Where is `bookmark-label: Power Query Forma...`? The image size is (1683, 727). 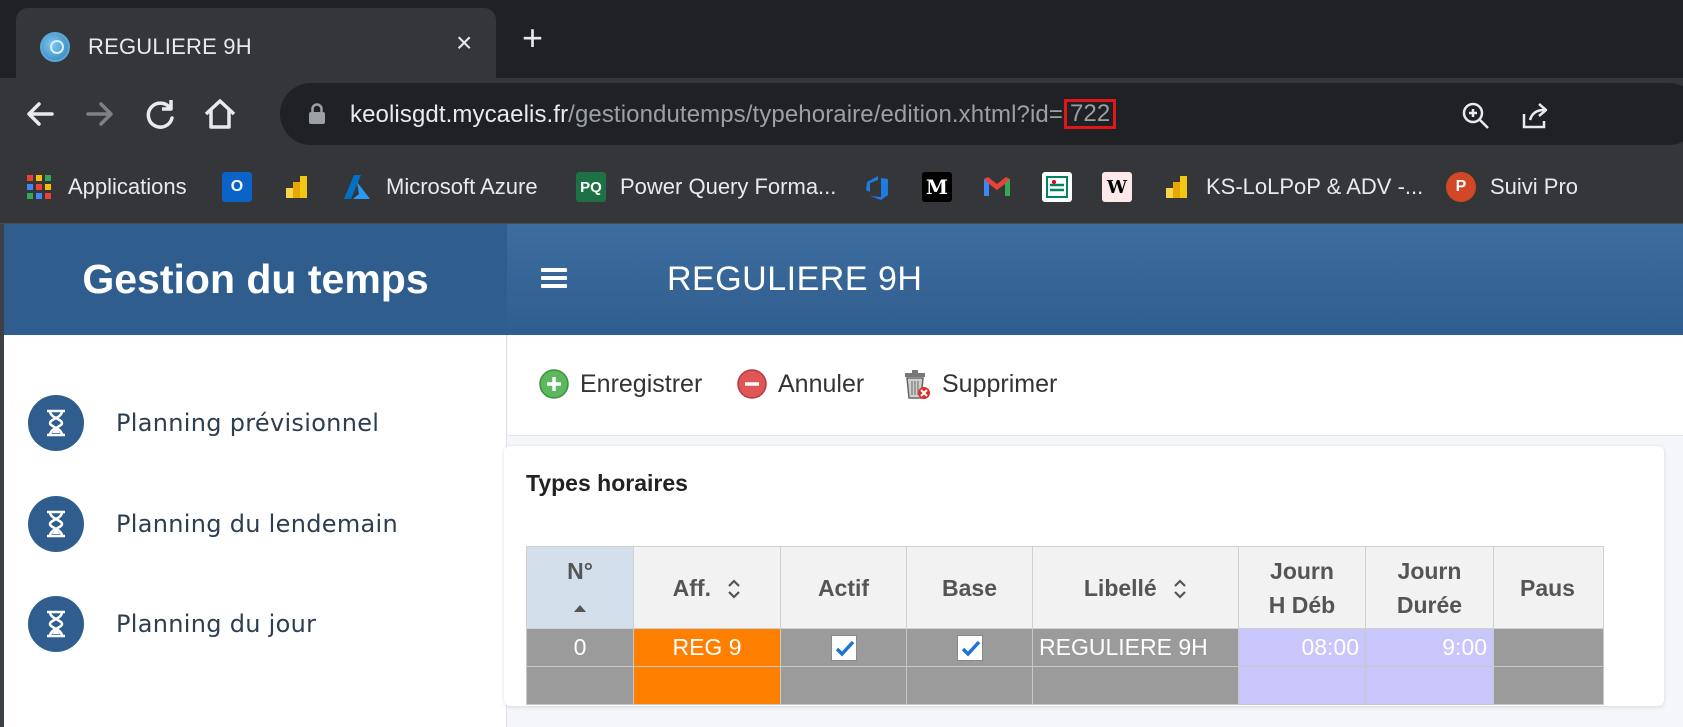 bookmark-label: Power Query Forma... is located at coordinates (728, 186).